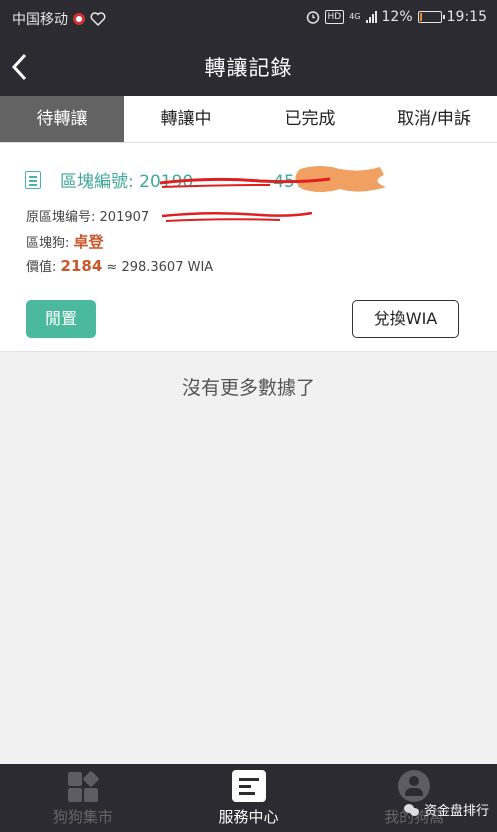  What do you see at coordinates (371, 17) in the screenshot?
I see `signal-icon` at bounding box center [371, 17].